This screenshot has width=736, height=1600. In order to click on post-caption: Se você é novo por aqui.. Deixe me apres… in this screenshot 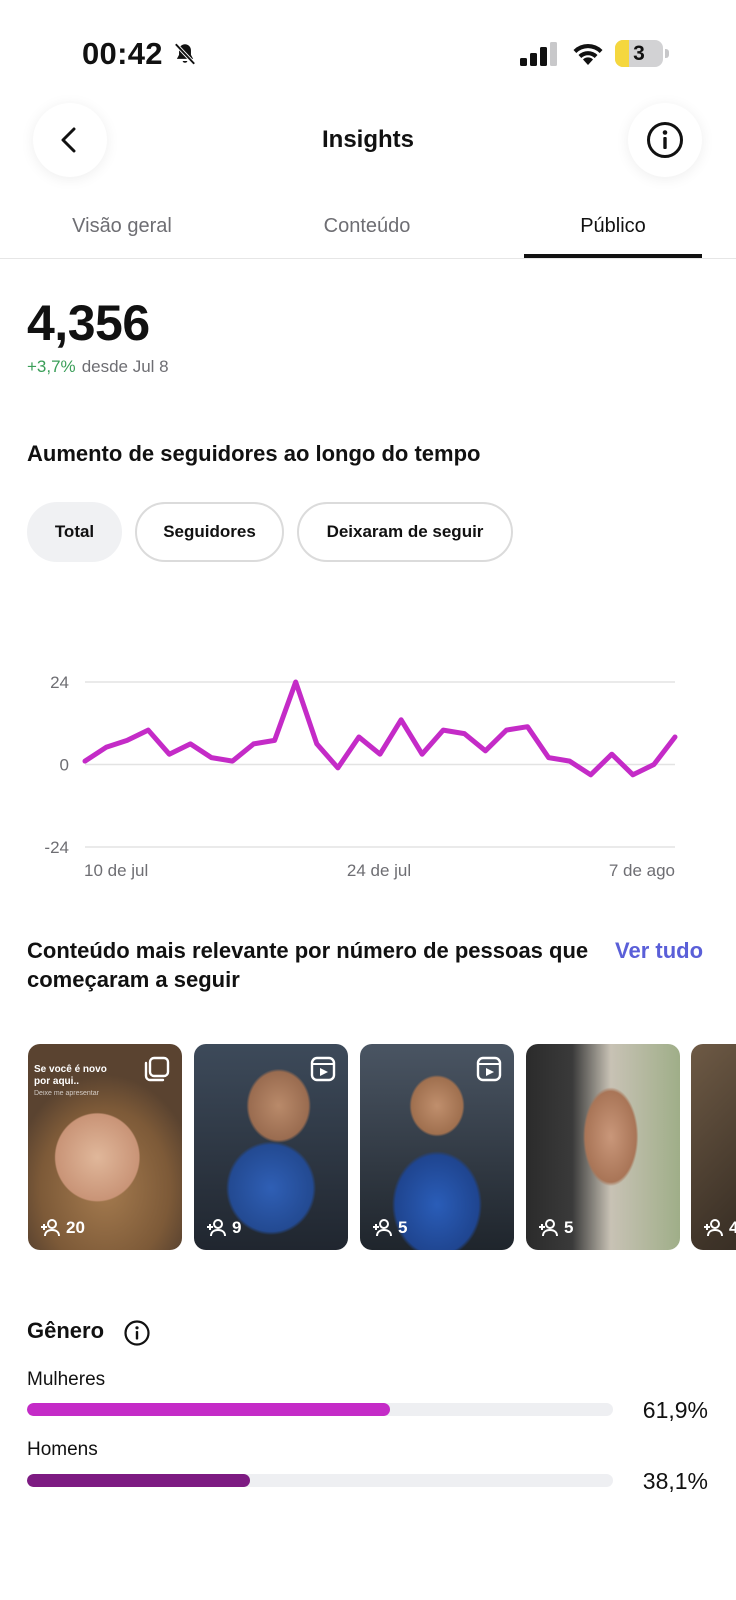, I will do `click(74, 1082)`.